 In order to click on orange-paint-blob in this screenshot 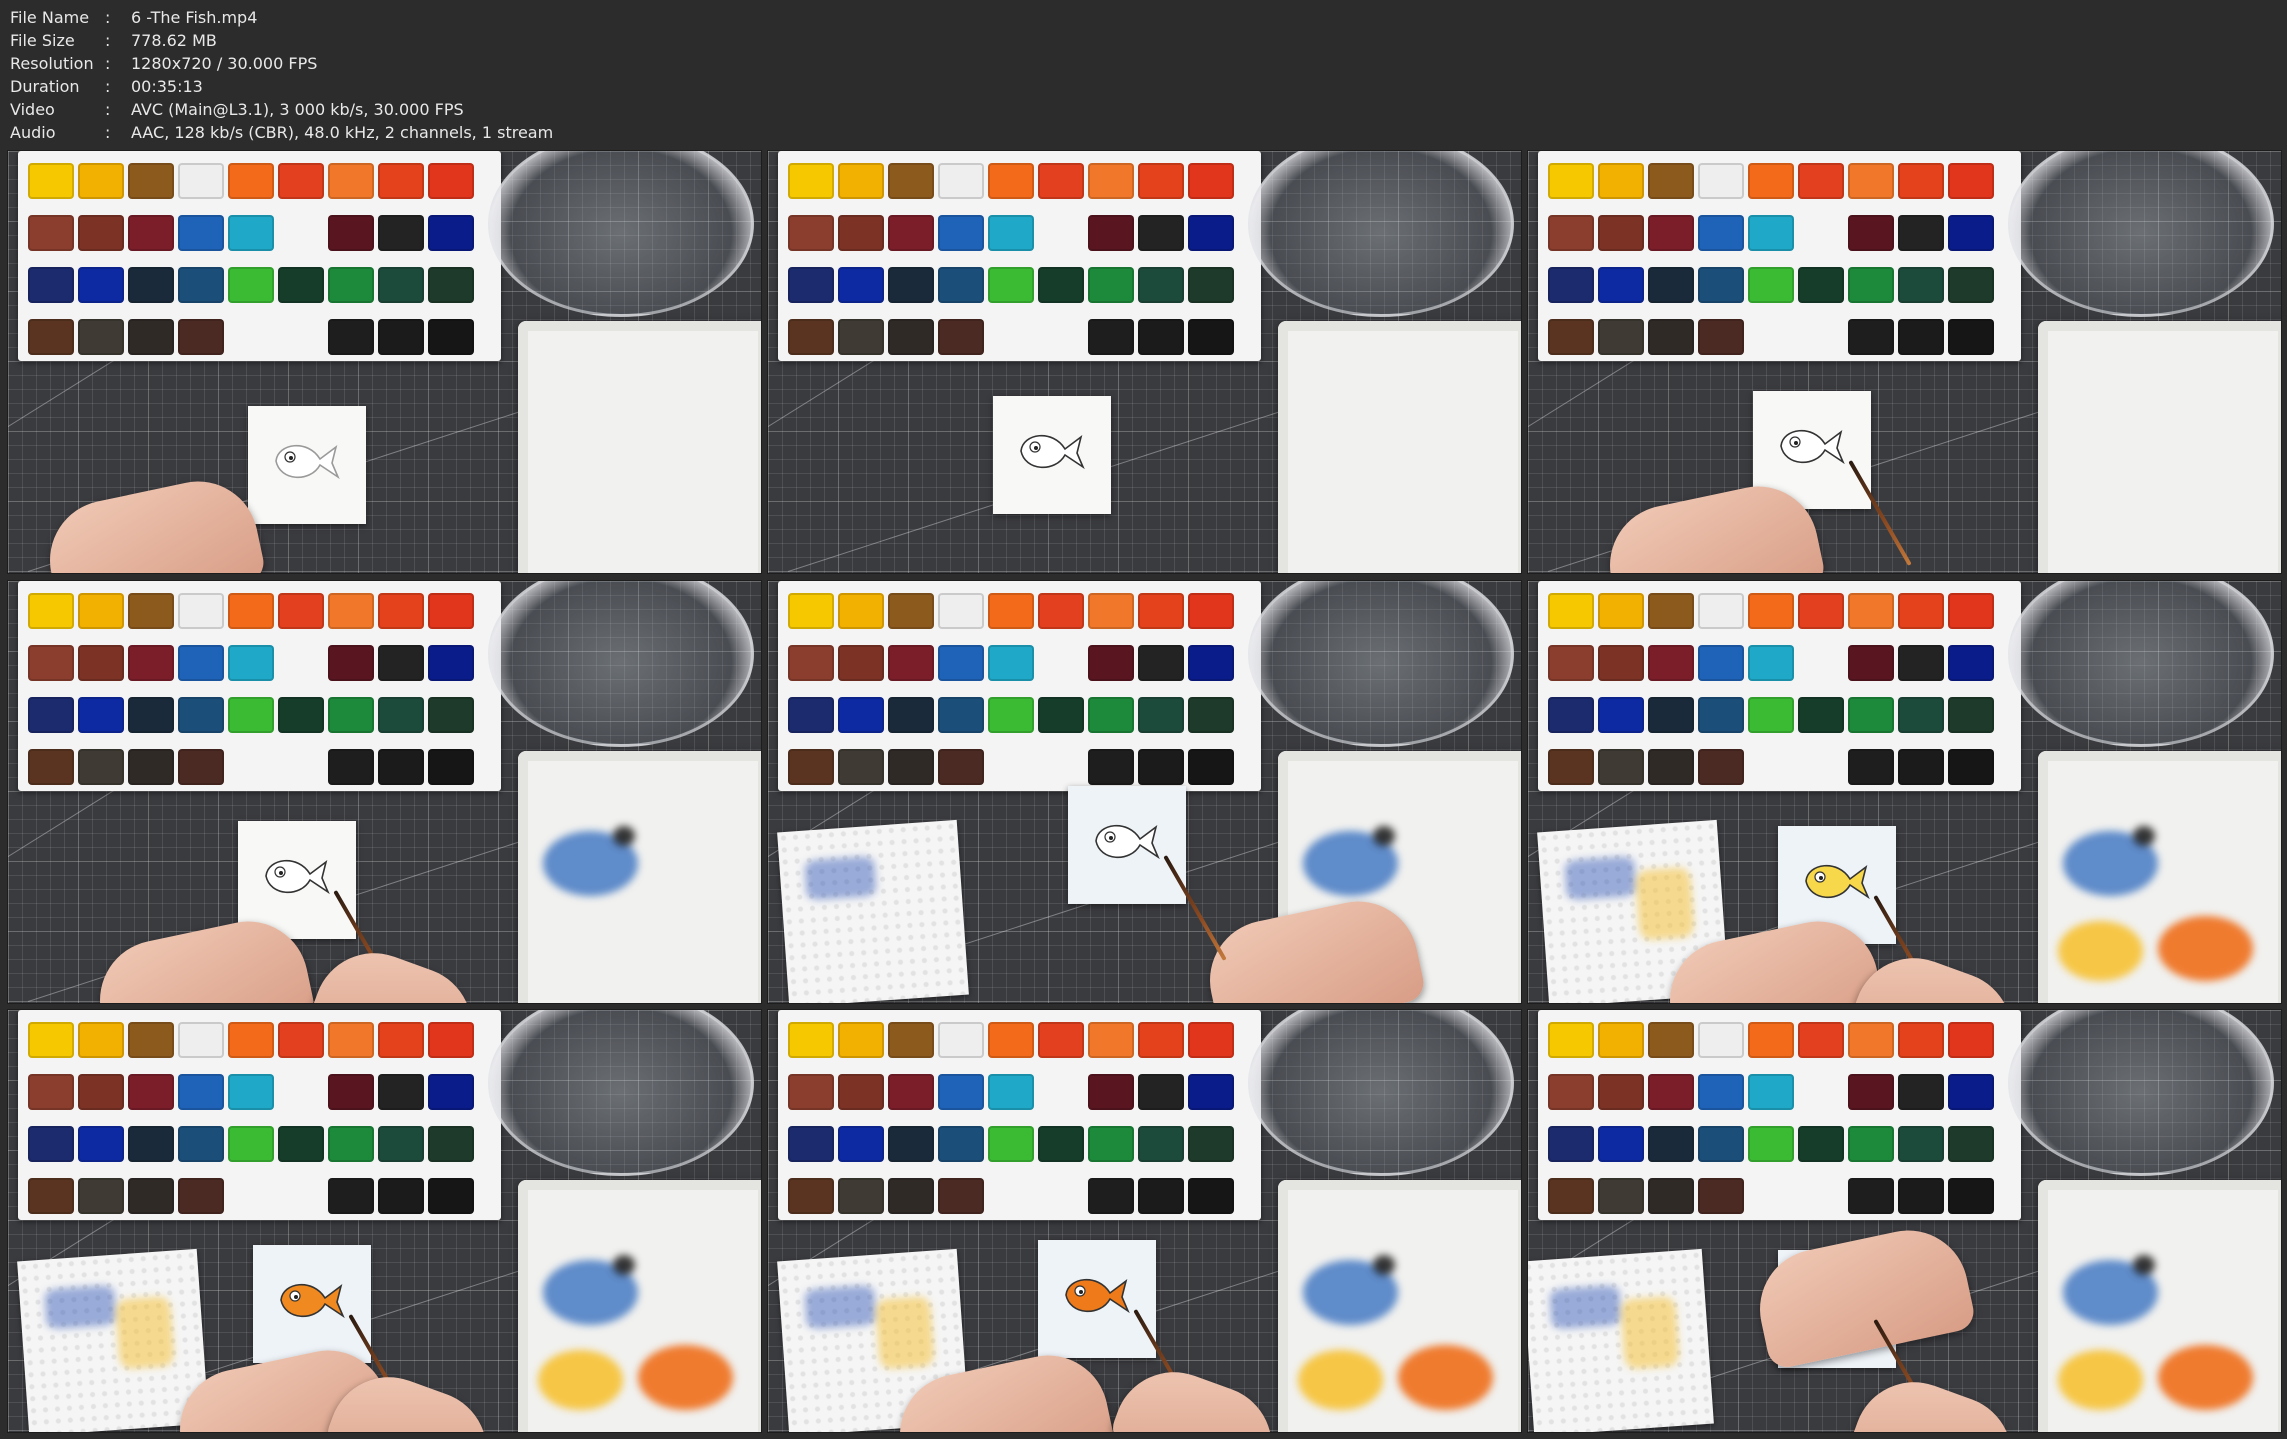, I will do `click(1445, 1377)`.